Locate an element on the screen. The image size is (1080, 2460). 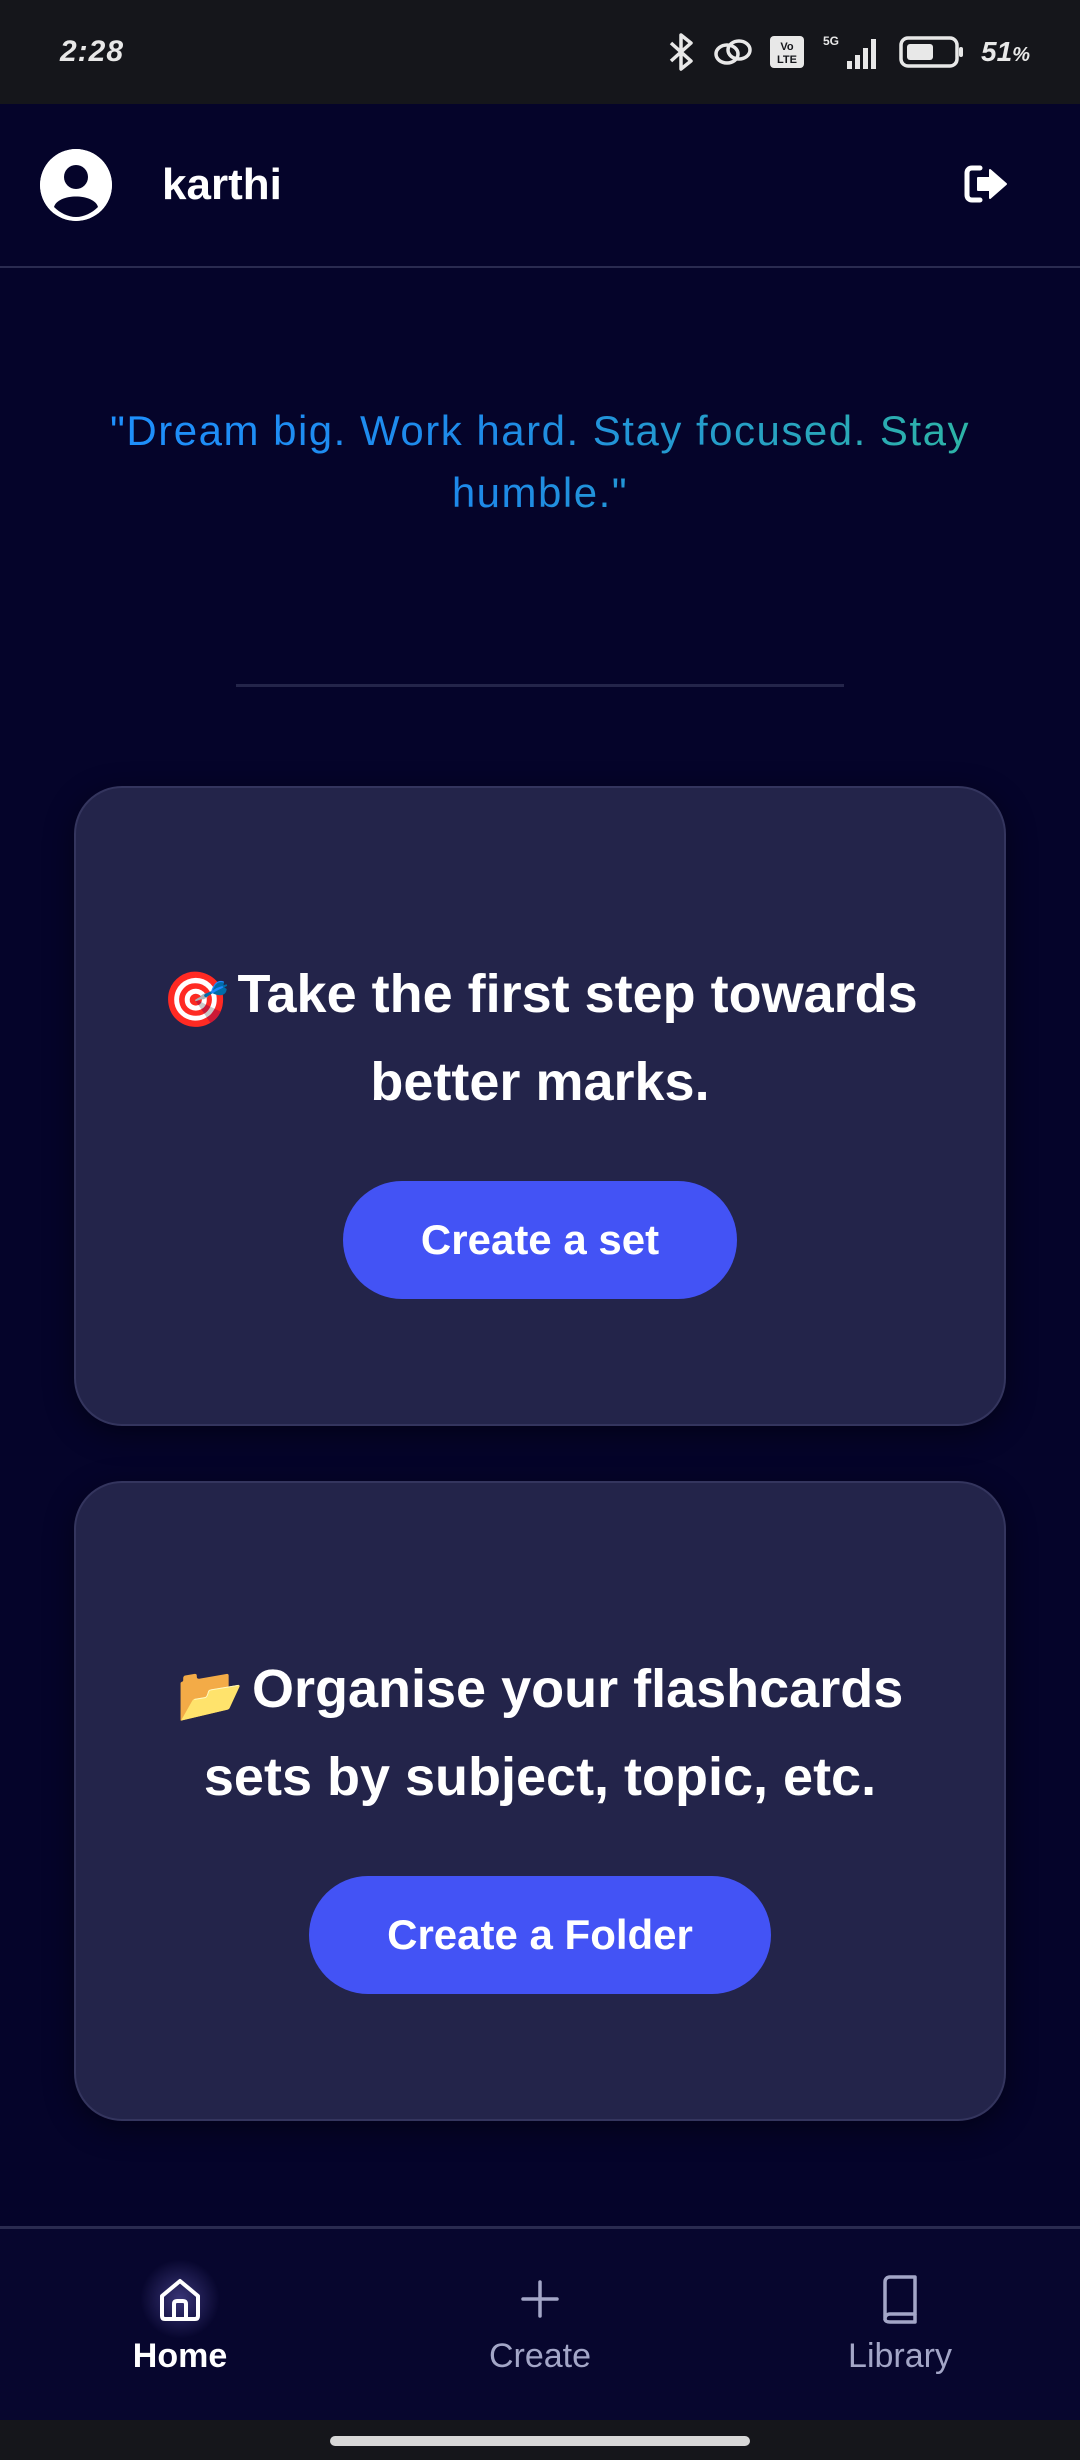
nav-create-label: Create is located at coordinates (540, 2356).